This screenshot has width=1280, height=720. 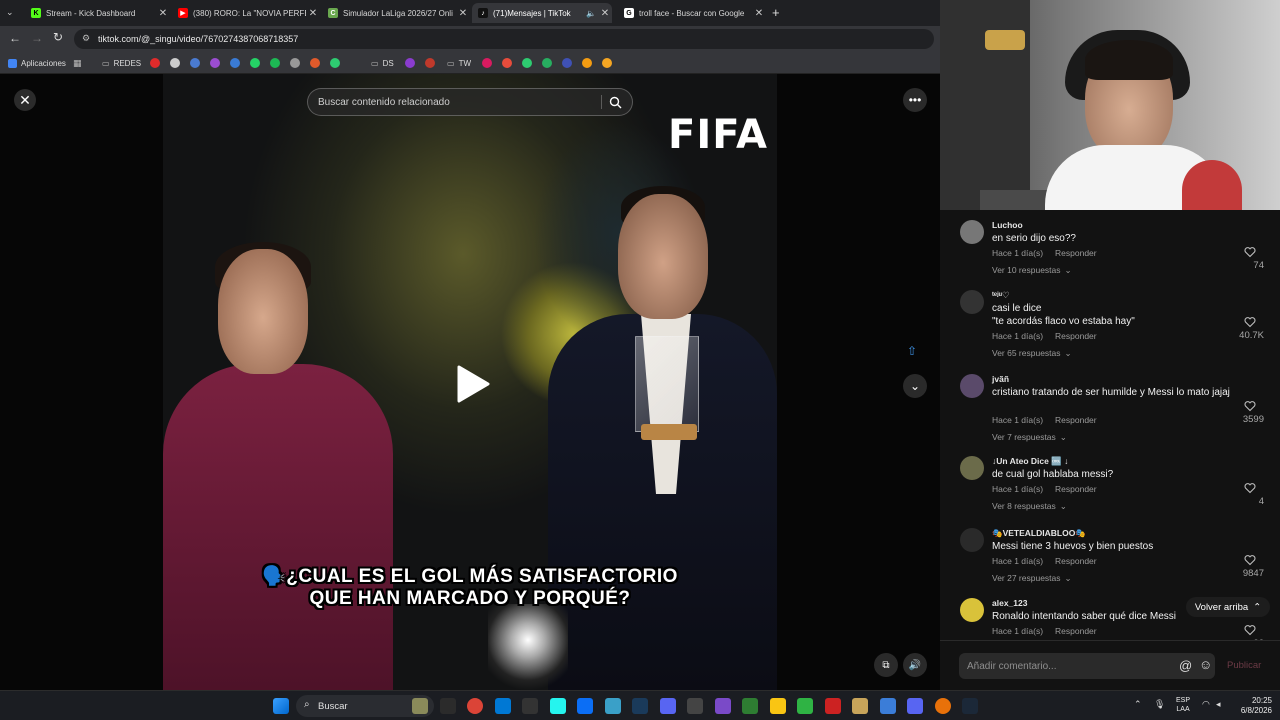 I want to click on view-replies-button: Ver 8 respuestas ⌄, so click(x=1029, y=506).